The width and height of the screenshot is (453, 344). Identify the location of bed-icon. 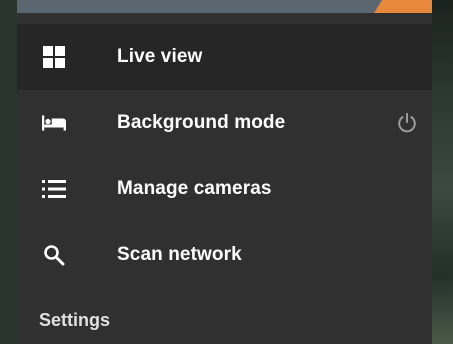
(54, 123).